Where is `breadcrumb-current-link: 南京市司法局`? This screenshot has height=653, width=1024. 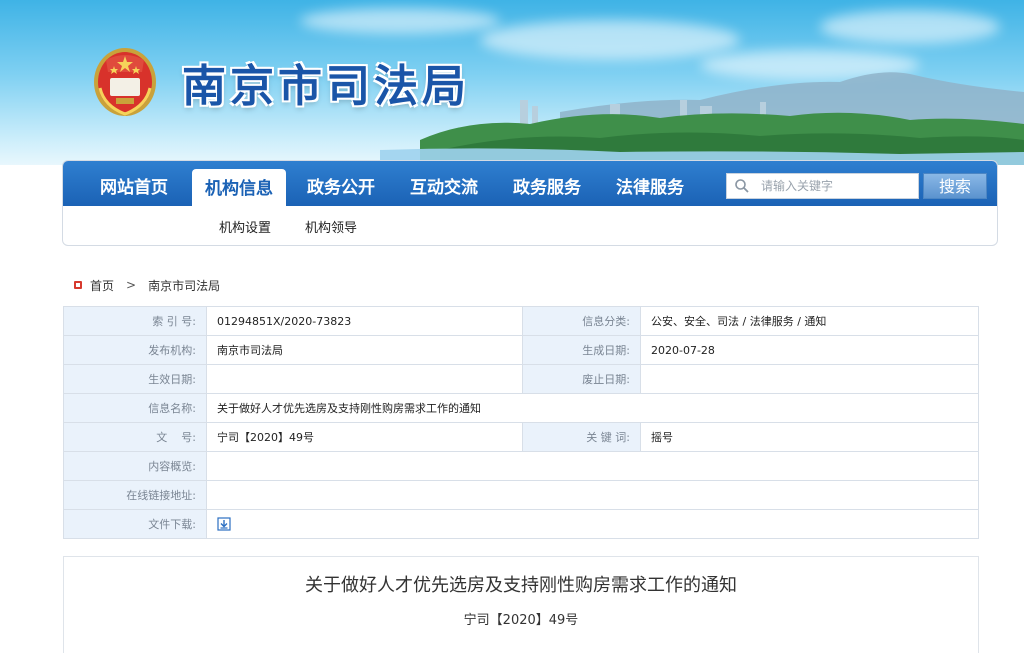
breadcrumb-current-link: 南京市司法局 is located at coordinates (184, 285).